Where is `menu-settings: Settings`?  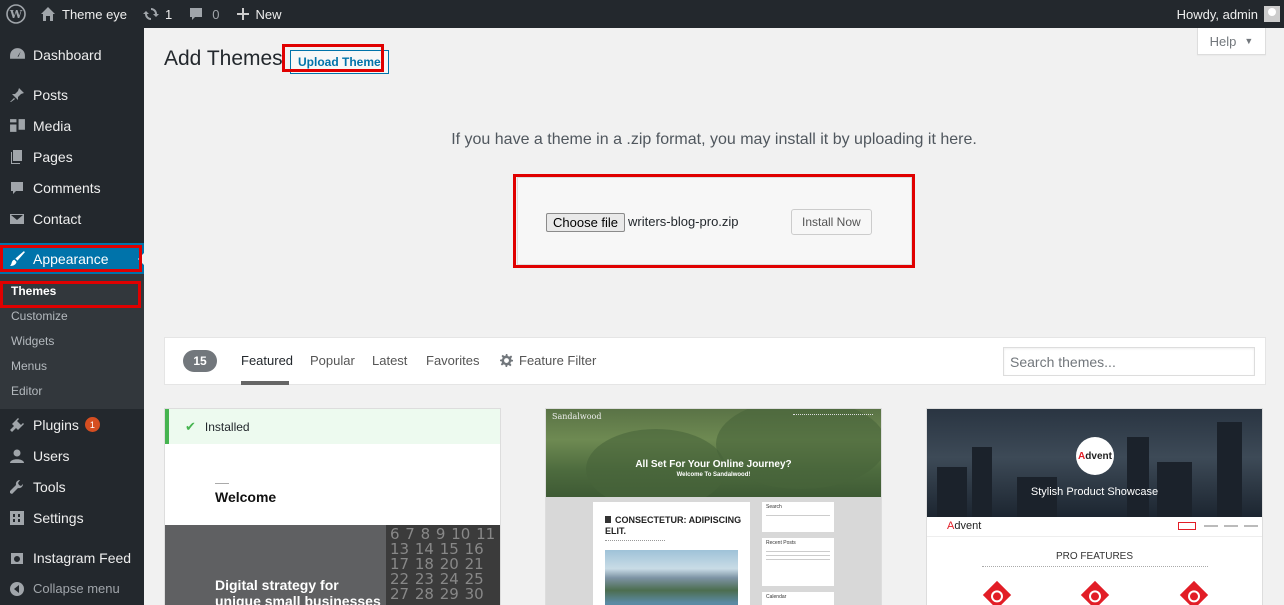
menu-settings: Settings is located at coordinates (72, 517).